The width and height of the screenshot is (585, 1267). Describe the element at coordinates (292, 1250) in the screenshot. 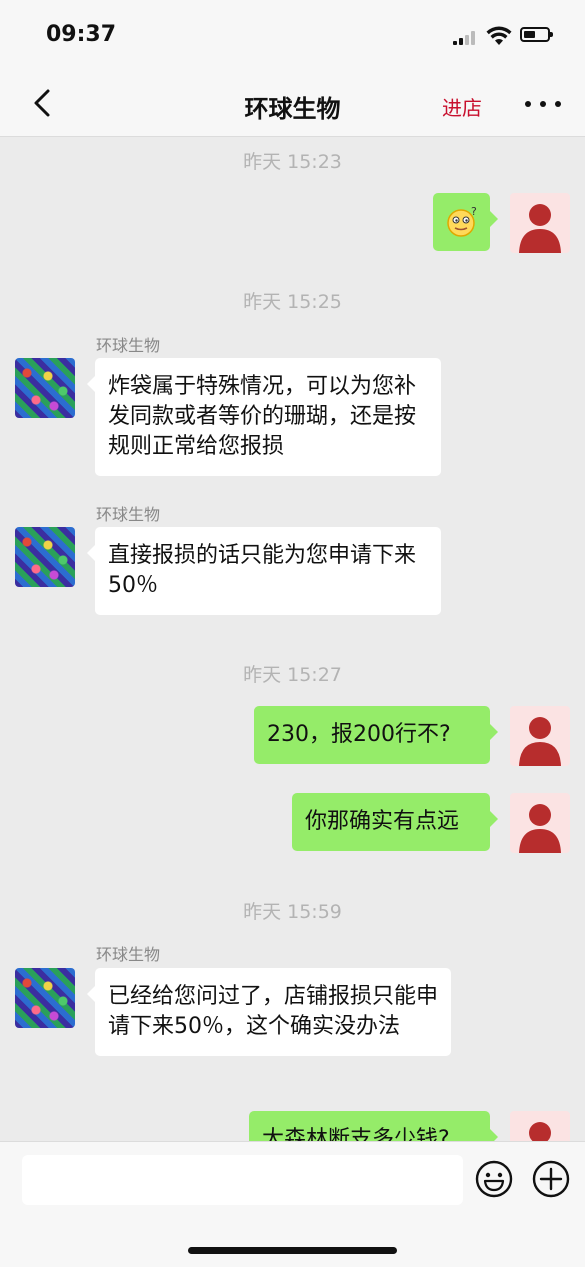

I see `home-indicator` at that location.